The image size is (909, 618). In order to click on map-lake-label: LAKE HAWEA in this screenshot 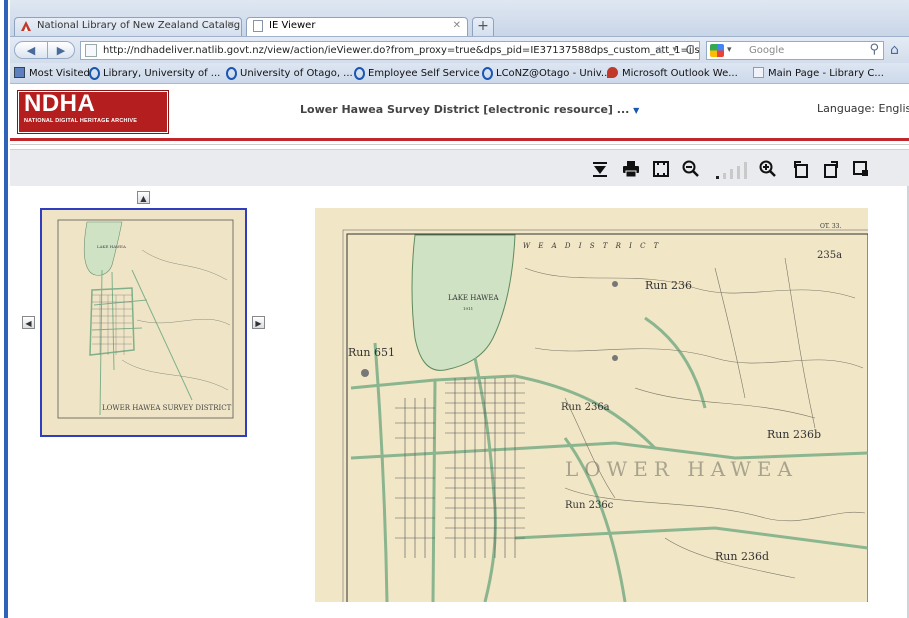, I will do `click(473, 298)`.